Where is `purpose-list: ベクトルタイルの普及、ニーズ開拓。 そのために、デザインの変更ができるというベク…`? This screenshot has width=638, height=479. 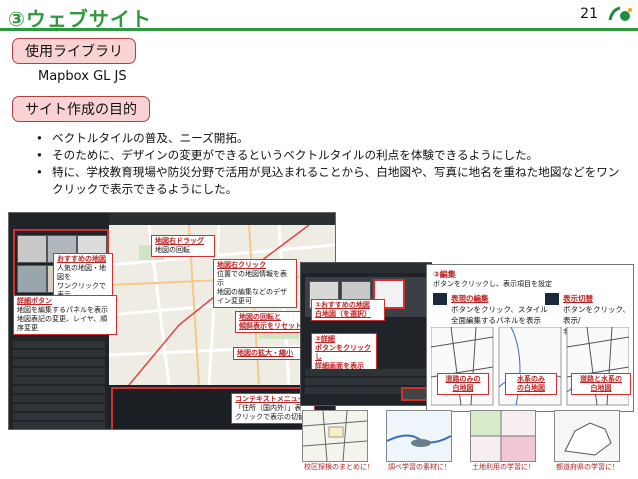 purpose-list: ベクトルタイルの普及、ニーズ開拓。 そのために、デザインの変更ができるというベク… is located at coordinates (329, 164).